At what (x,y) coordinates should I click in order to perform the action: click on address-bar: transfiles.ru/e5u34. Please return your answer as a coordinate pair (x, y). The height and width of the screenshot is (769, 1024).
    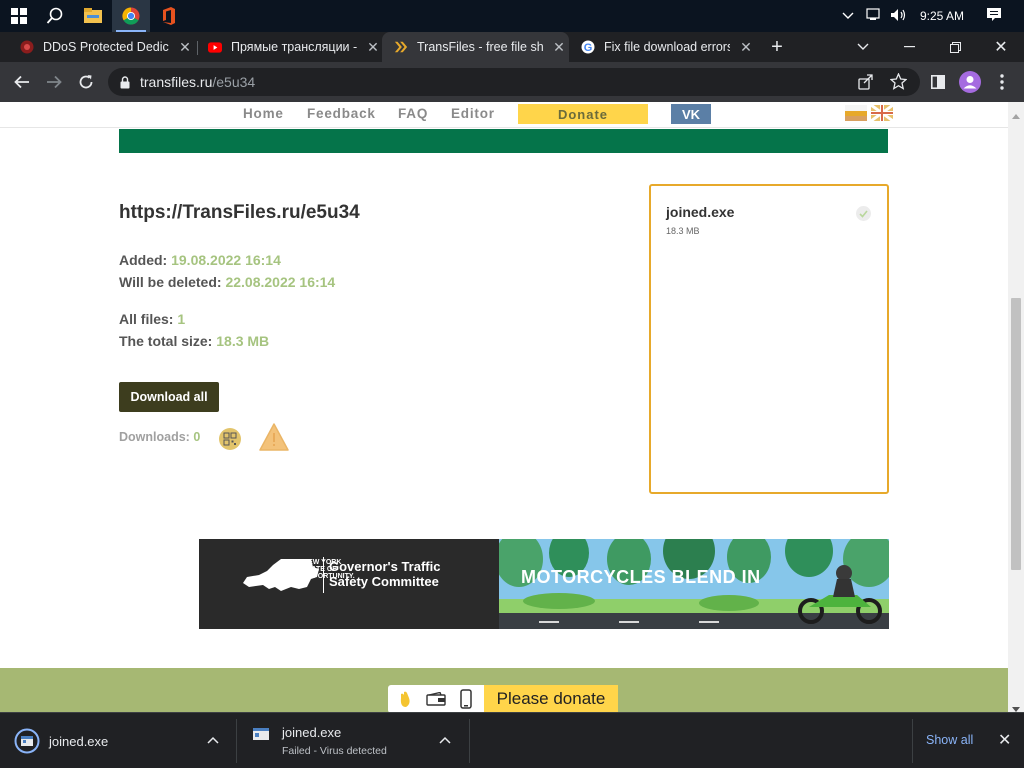
    Looking at the image, I should click on (514, 82).